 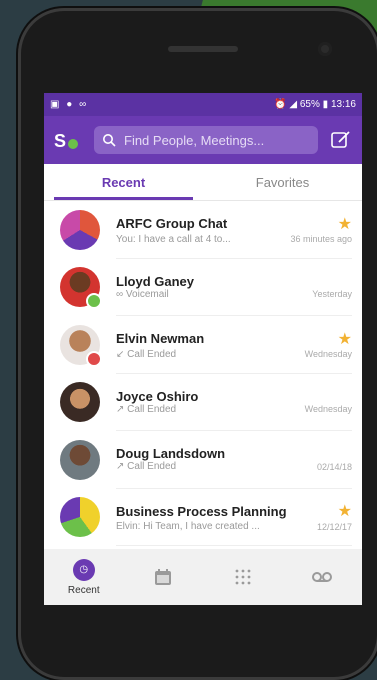 I want to click on conversation-name: ARFC Group Chat, so click(x=172, y=224).